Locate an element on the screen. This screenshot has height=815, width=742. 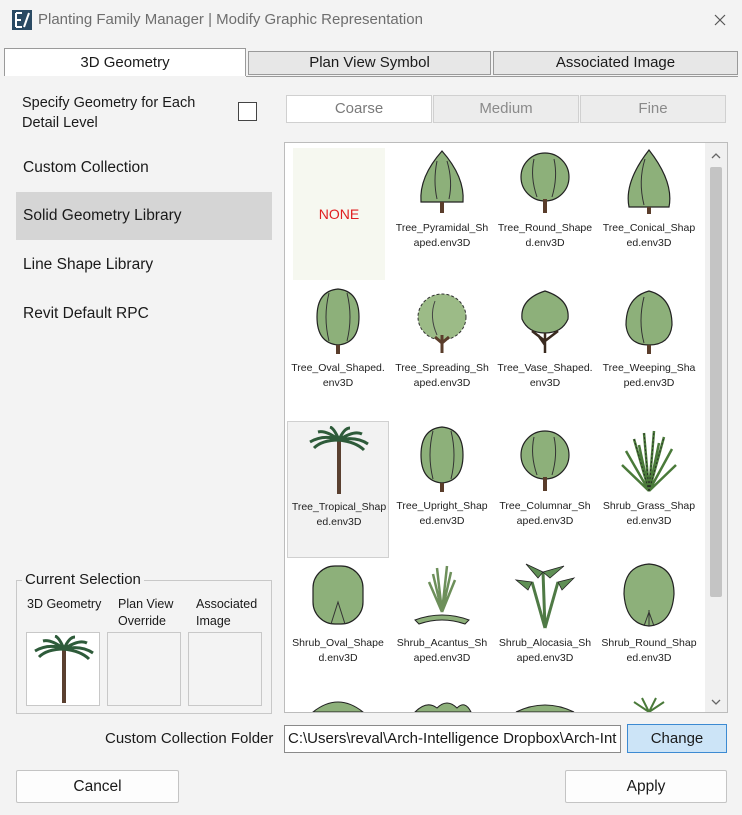
gallery-item-label: Tree_Spreading_Shaped.env3D is located at coordinates (442, 375).